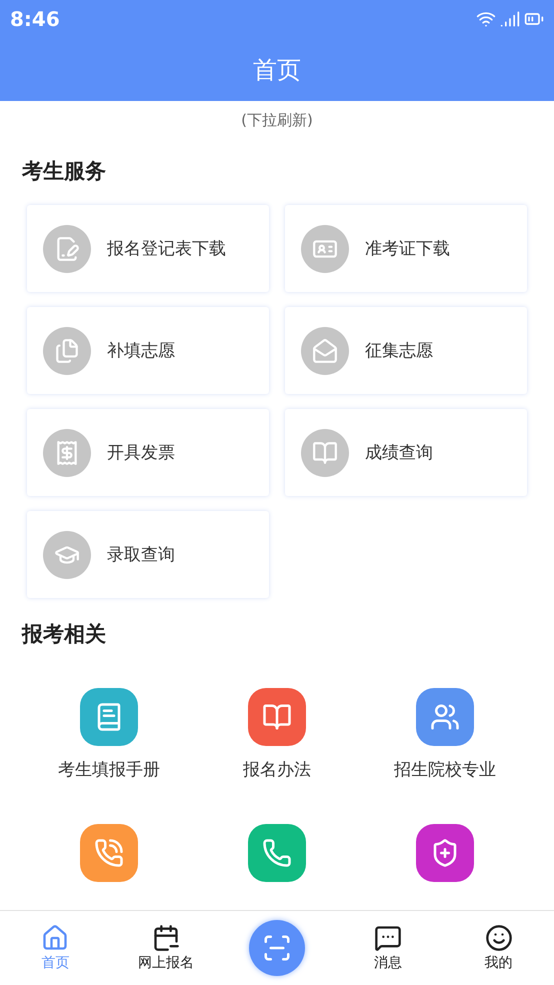 The width and height of the screenshot is (554, 985). Describe the element at coordinates (67, 248) in the screenshot. I see `form-icon` at that location.